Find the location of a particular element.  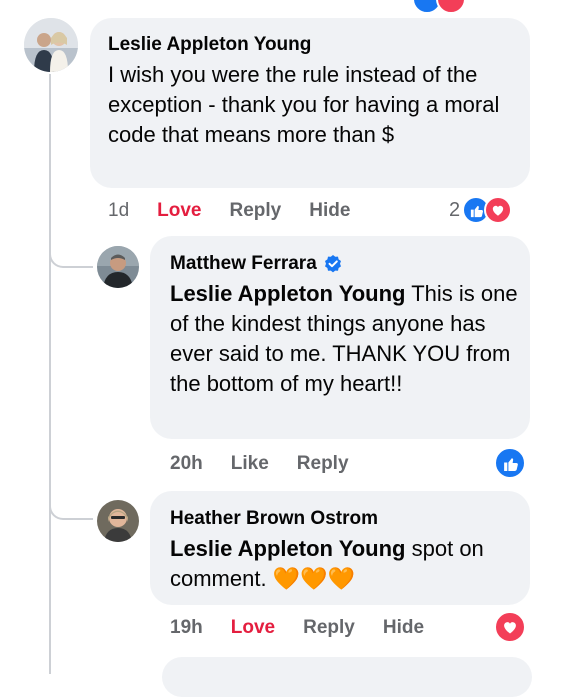

avatar-heather is located at coordinates (118, 521).